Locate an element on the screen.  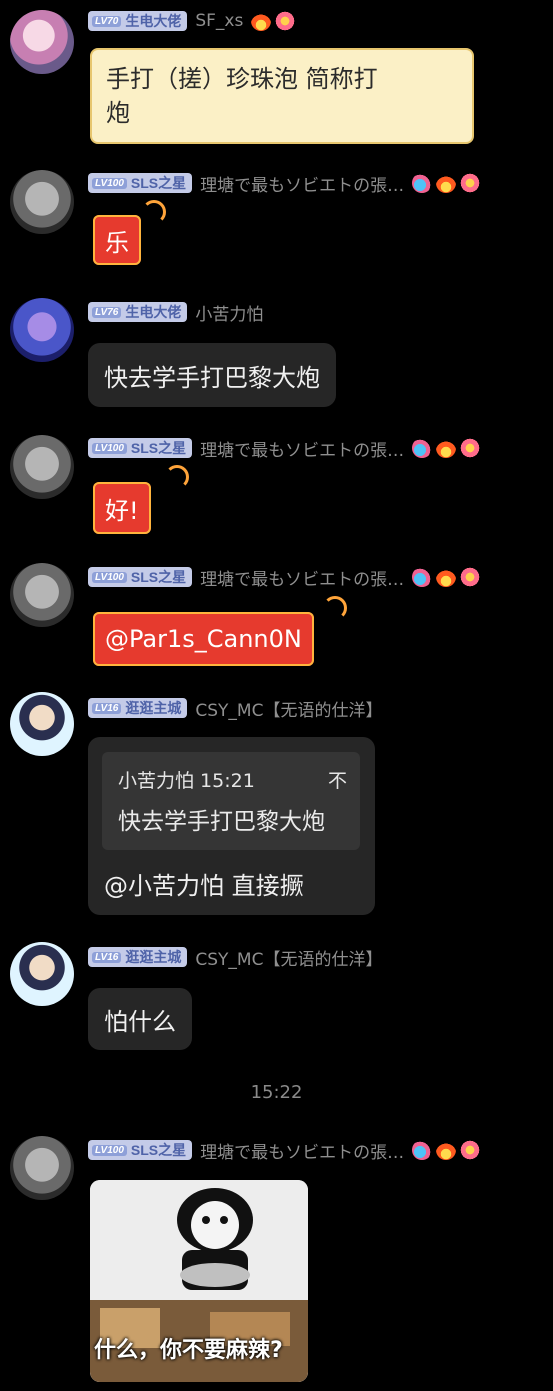
meme-caption: 什么，你不要麻辣? is located at coordinates (188, 1350).